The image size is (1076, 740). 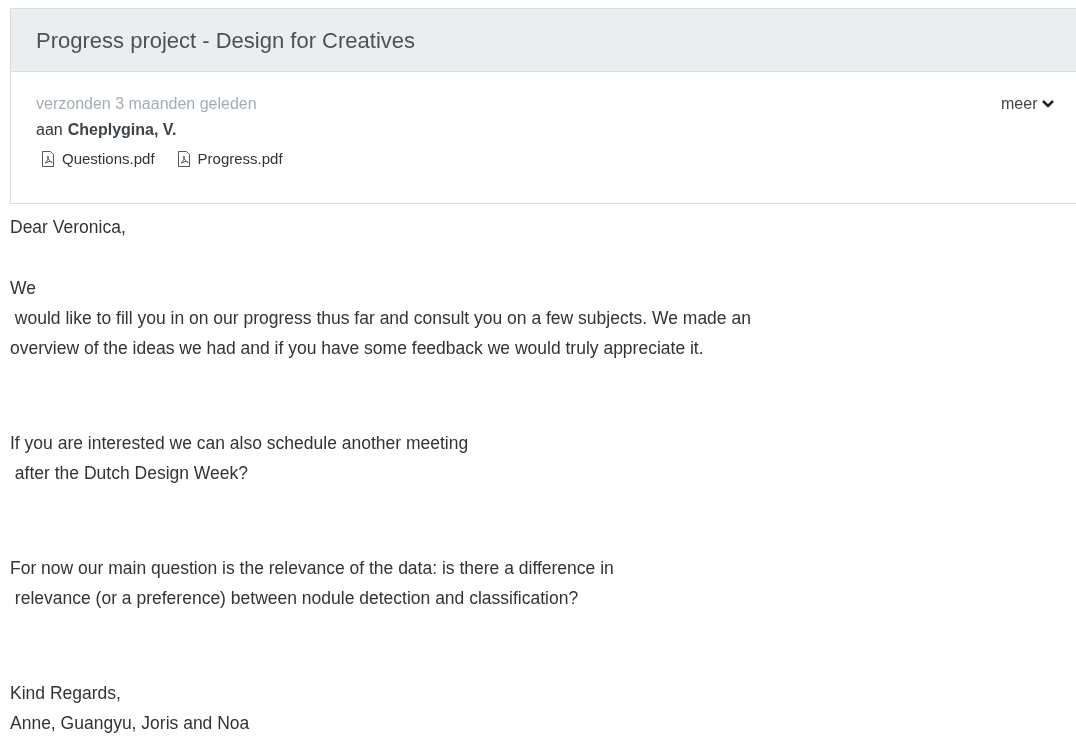 What do you see at coordinates (65, 693) in the screenshot?
I see `body-text-line: Kind Regards,` at bounding box center [65, 693].